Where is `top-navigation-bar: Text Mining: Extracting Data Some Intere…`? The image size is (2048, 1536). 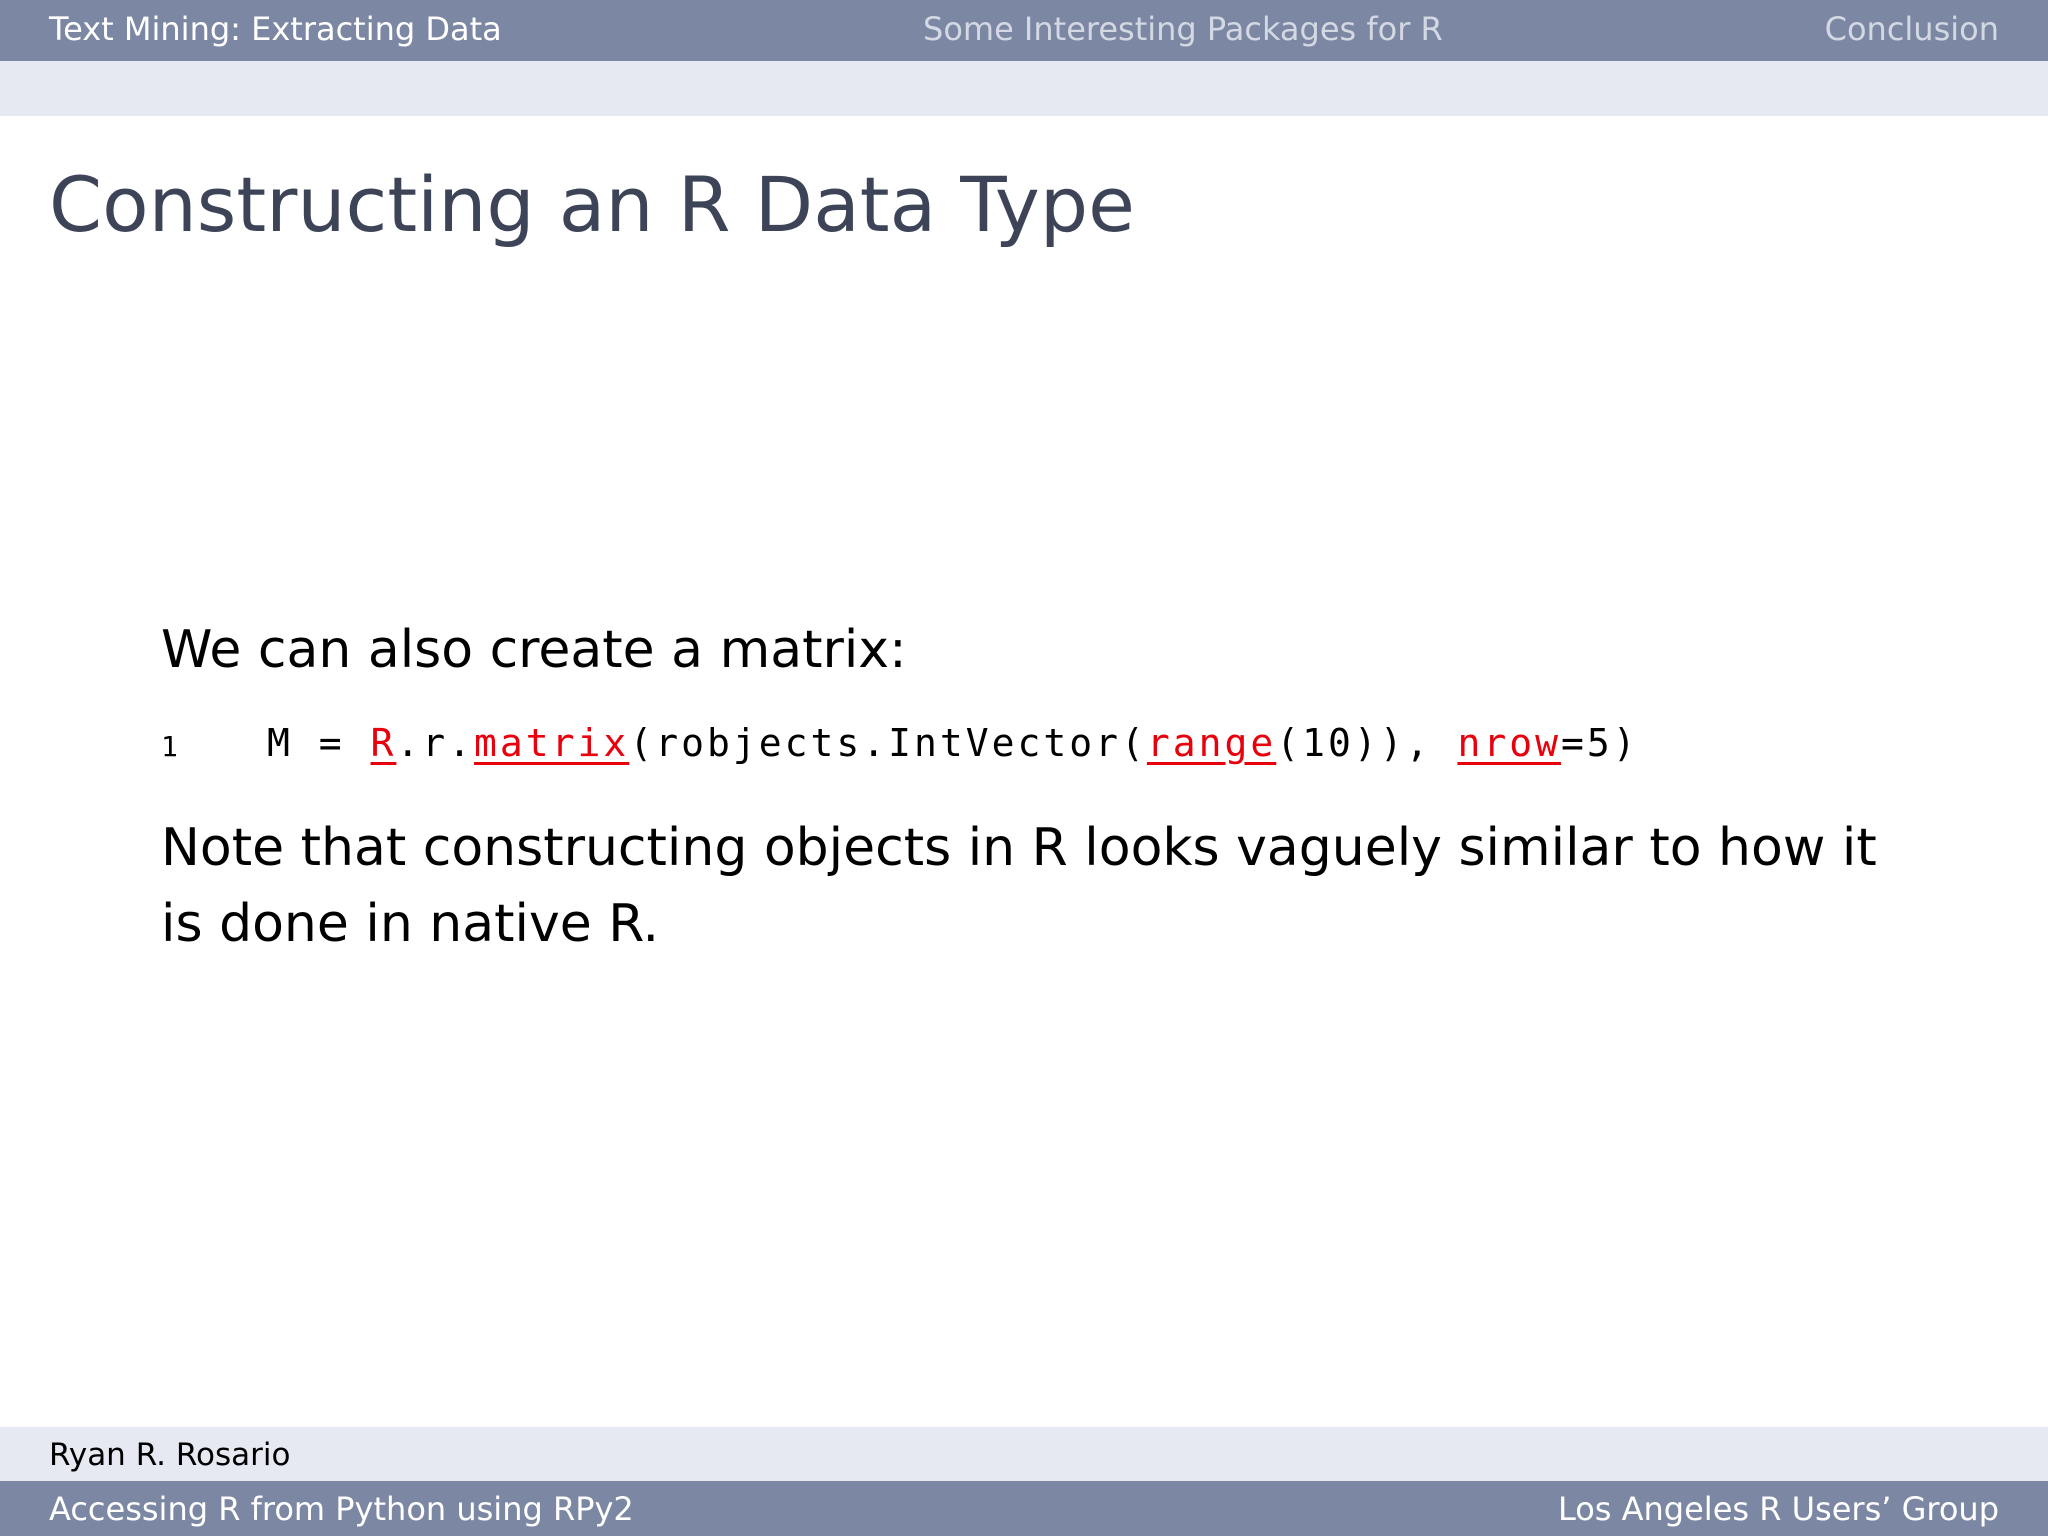 top-navigation-bar: Text Mining: Extracting Data Some Intere… is located at coordinates (1024, 30).